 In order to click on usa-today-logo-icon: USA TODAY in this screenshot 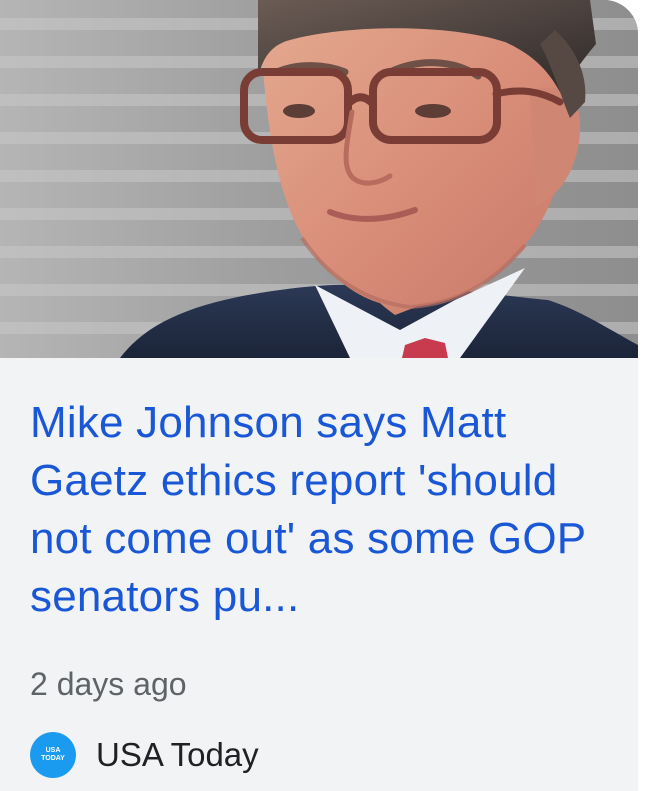, I will do `click(53, 755)`.